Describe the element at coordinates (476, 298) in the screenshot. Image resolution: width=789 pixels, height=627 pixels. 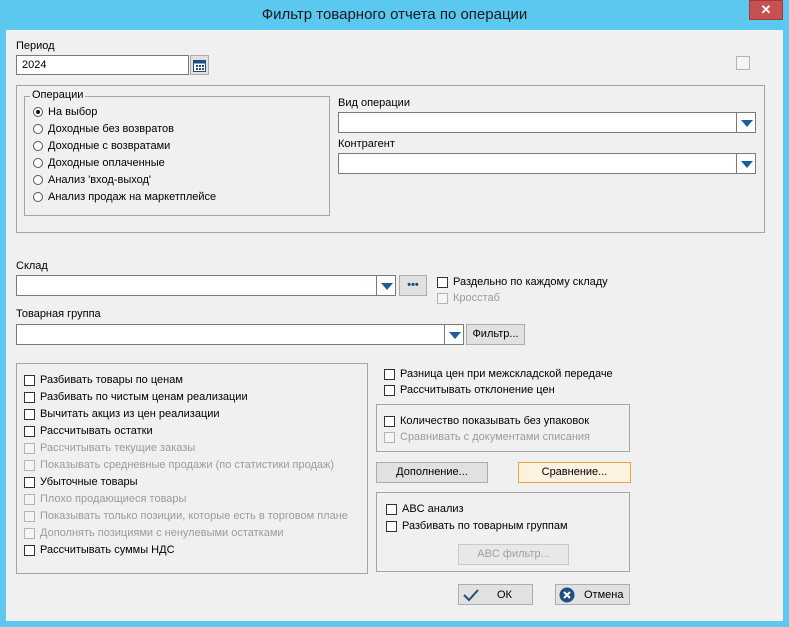
I see `crosstab-label: Кросстаб` at that location.